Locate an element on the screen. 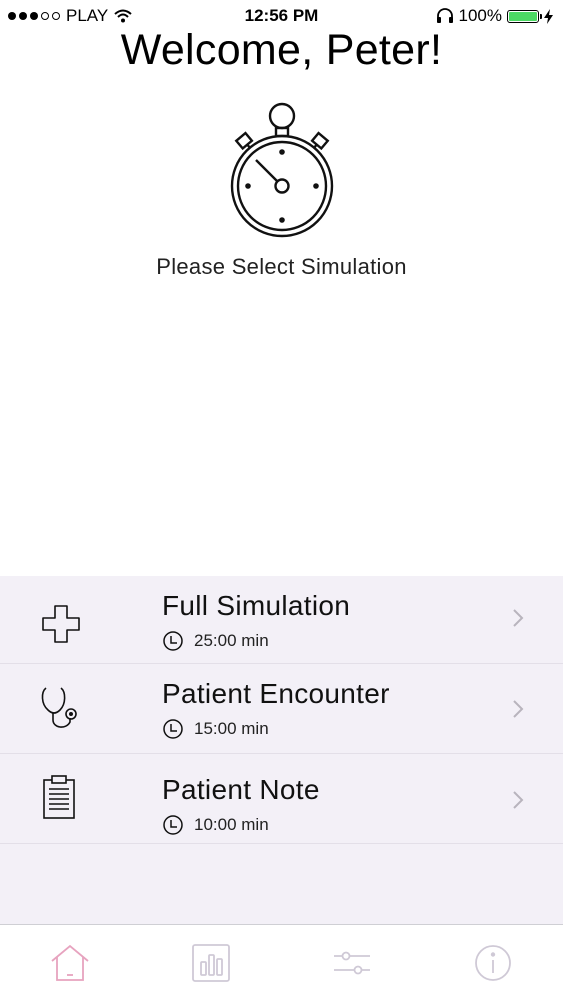 The image size is (563, 1000). tab-home is located at coordinates (70, 962).